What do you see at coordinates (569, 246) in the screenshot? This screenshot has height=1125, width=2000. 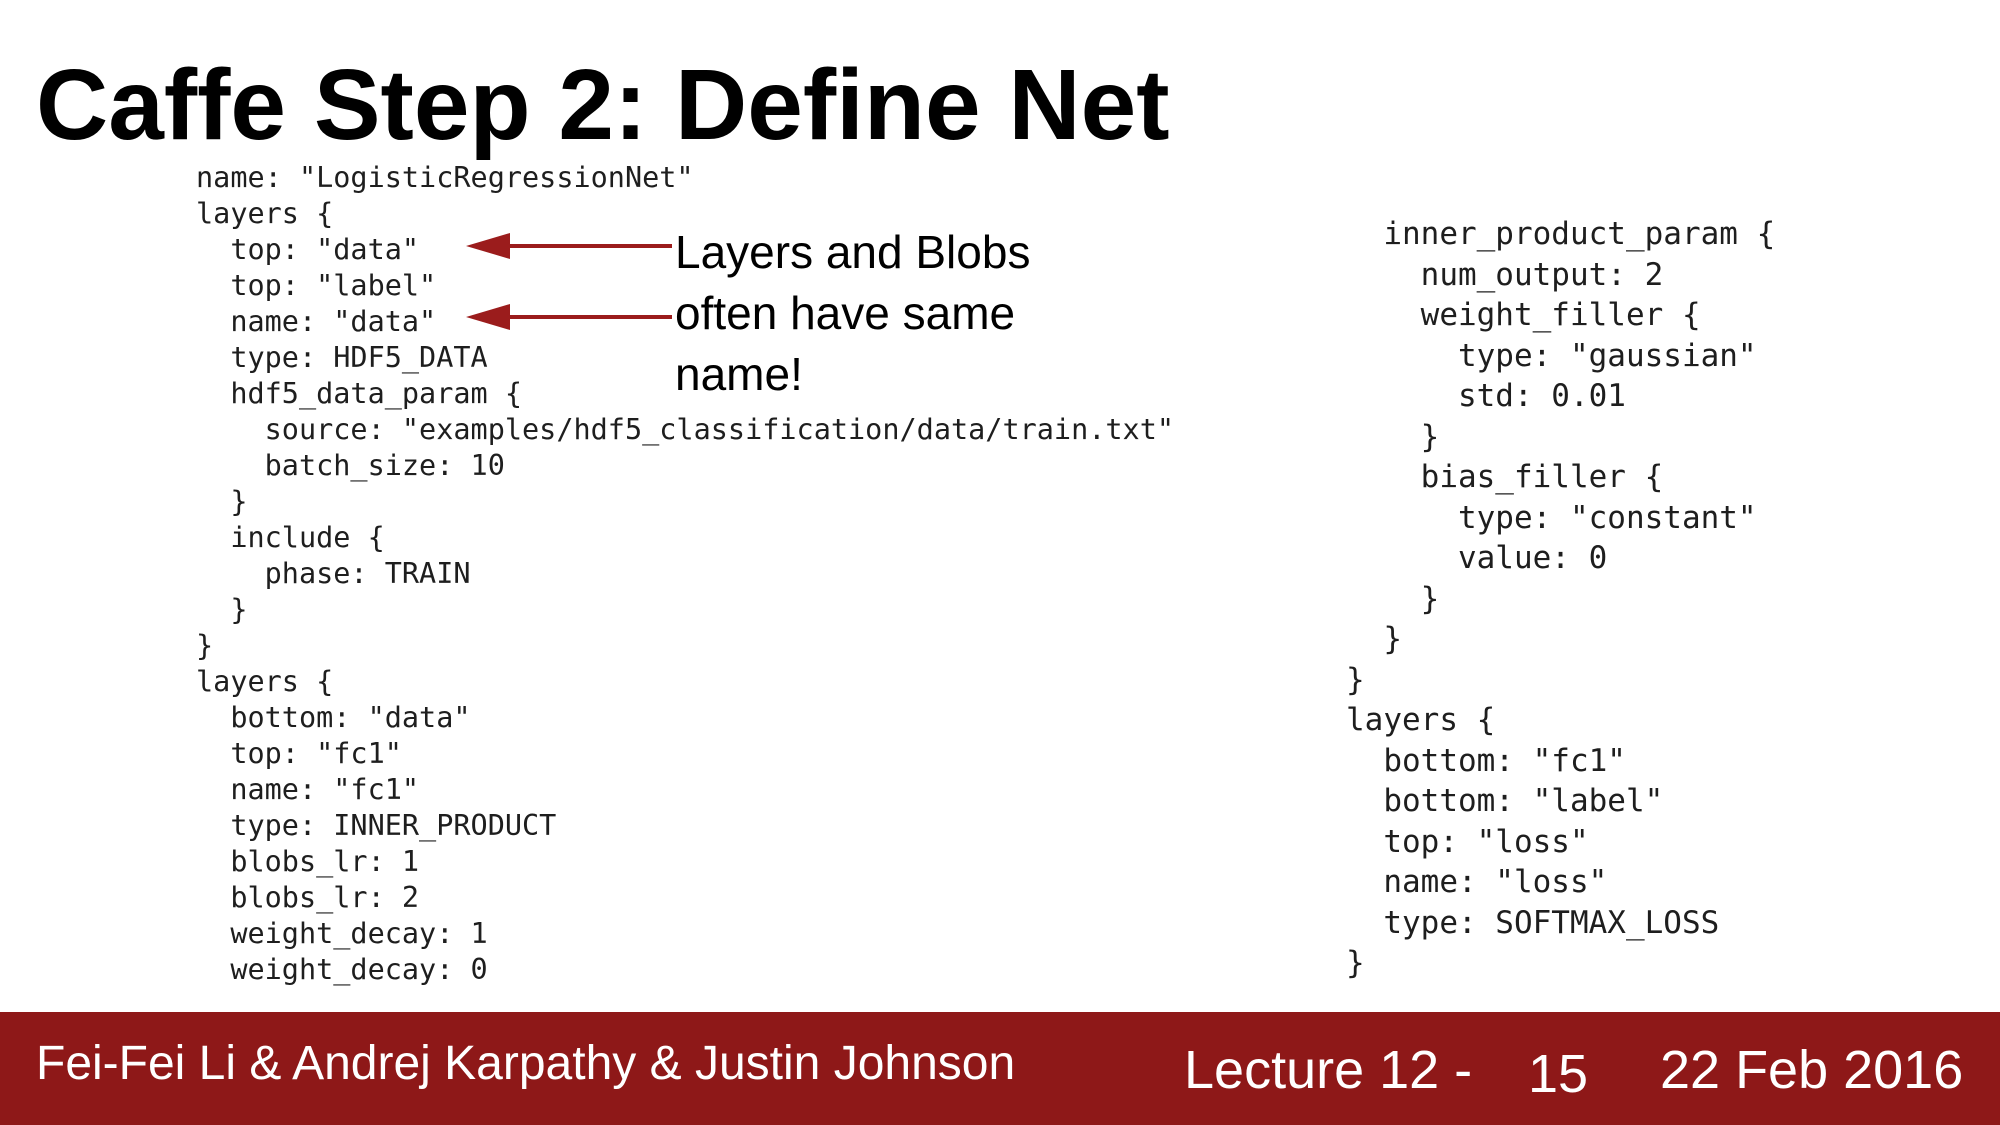 I see `arrow-to-top-data` at bounding box center [569, 246].